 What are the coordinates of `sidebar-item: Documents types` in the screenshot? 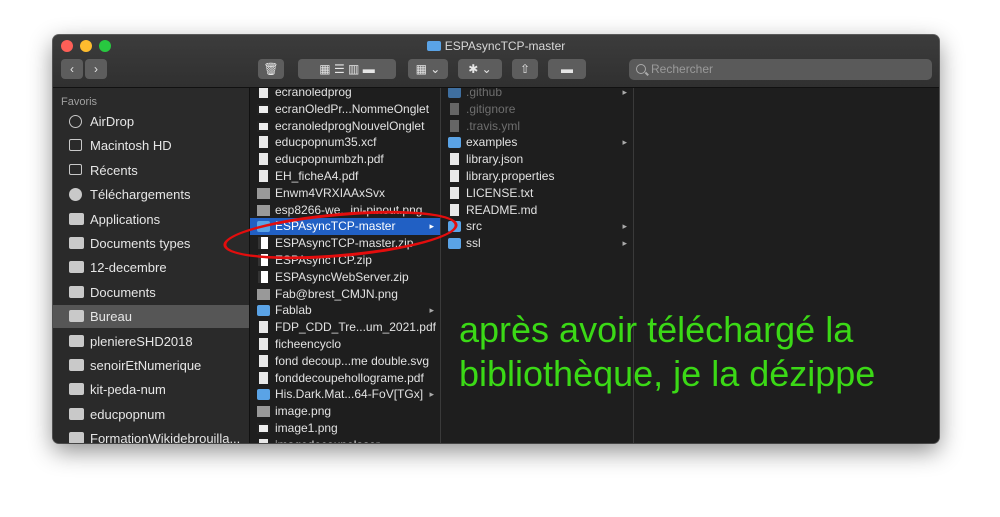 It's located at (151, 243).